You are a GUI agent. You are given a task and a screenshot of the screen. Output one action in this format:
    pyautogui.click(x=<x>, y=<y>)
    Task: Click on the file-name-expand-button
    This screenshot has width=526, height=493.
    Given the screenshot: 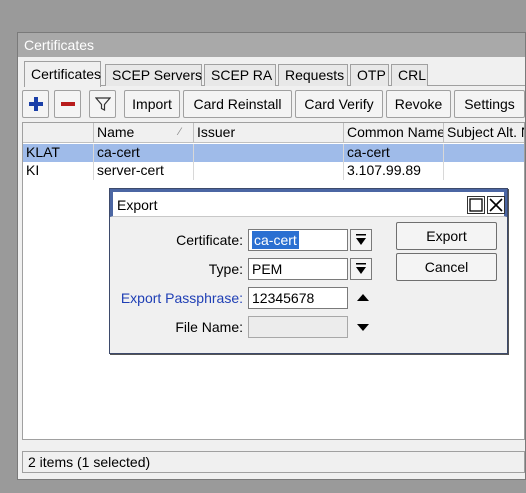 What is the action you would take?
    pyautogui.click(x=363, y=327)
    